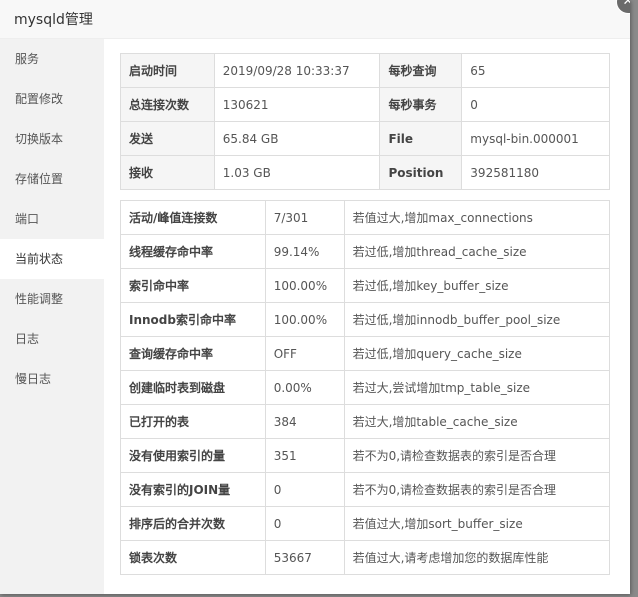 This screenshot has width=638, height=597. Describe the element at coordinates (477, 421) in the screenshot. I see `status-advice: 若过大,增加table_cache_size` at that location.